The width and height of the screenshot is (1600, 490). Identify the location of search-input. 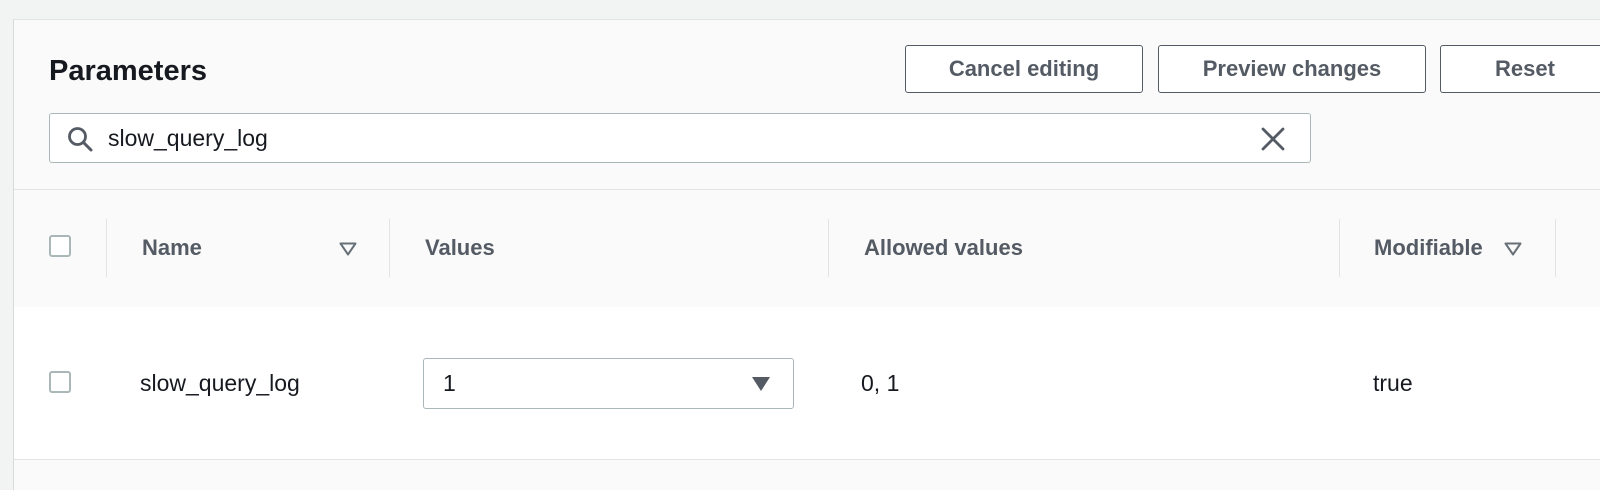
(658, 138).